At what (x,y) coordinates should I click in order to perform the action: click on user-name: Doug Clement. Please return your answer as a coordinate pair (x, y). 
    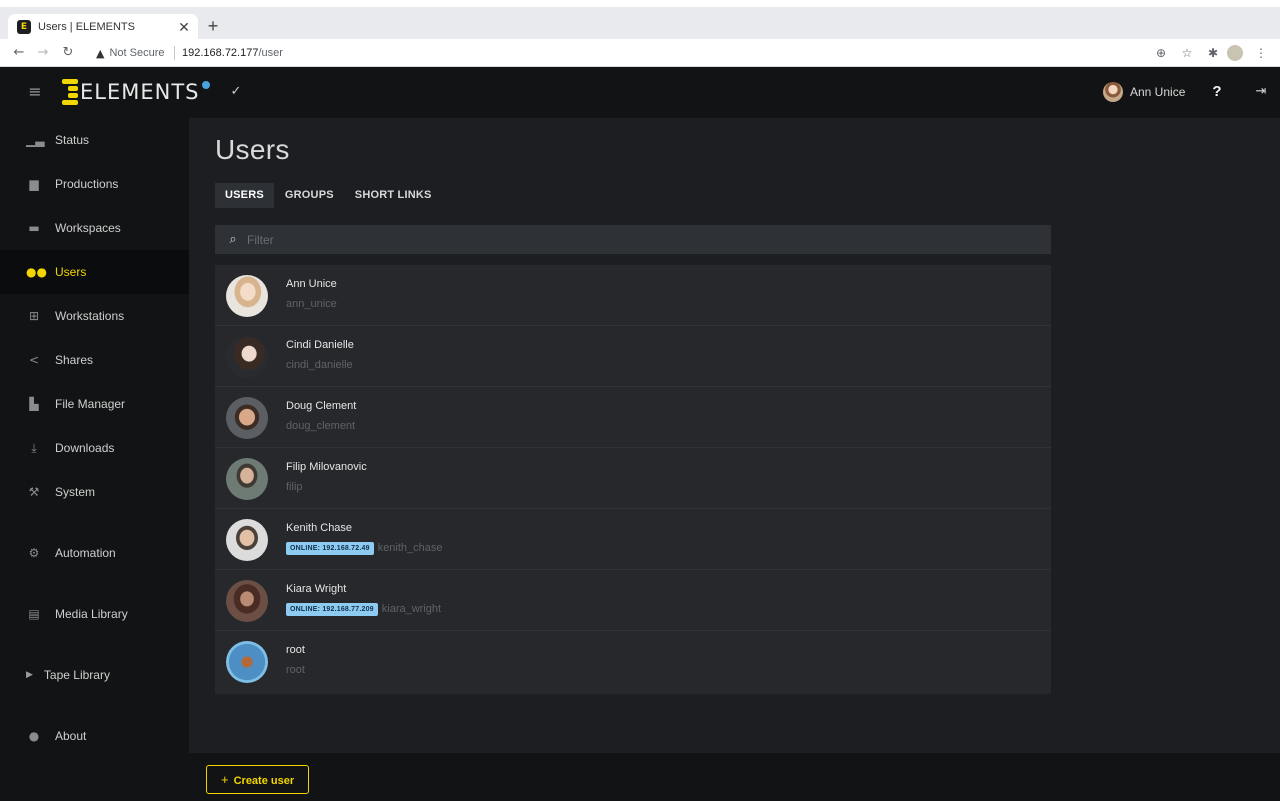
    Looking at the image, I should click on (321, 406).